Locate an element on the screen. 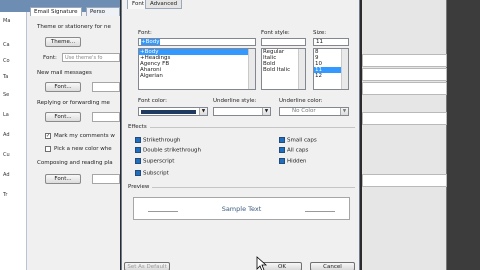 This screenshot has height=270, width=480. font-name-input: +Body is located at coordinates (197, 42).